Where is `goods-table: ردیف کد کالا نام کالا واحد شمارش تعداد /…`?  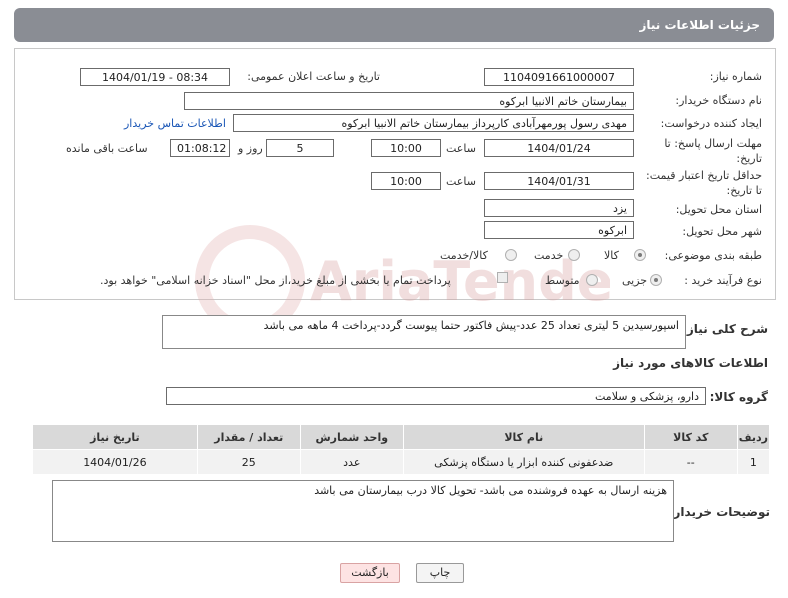 goods-table: ردیف کد کالا نام کالا واحد شمارش تعداد /… is located at coordinates (401, 449).